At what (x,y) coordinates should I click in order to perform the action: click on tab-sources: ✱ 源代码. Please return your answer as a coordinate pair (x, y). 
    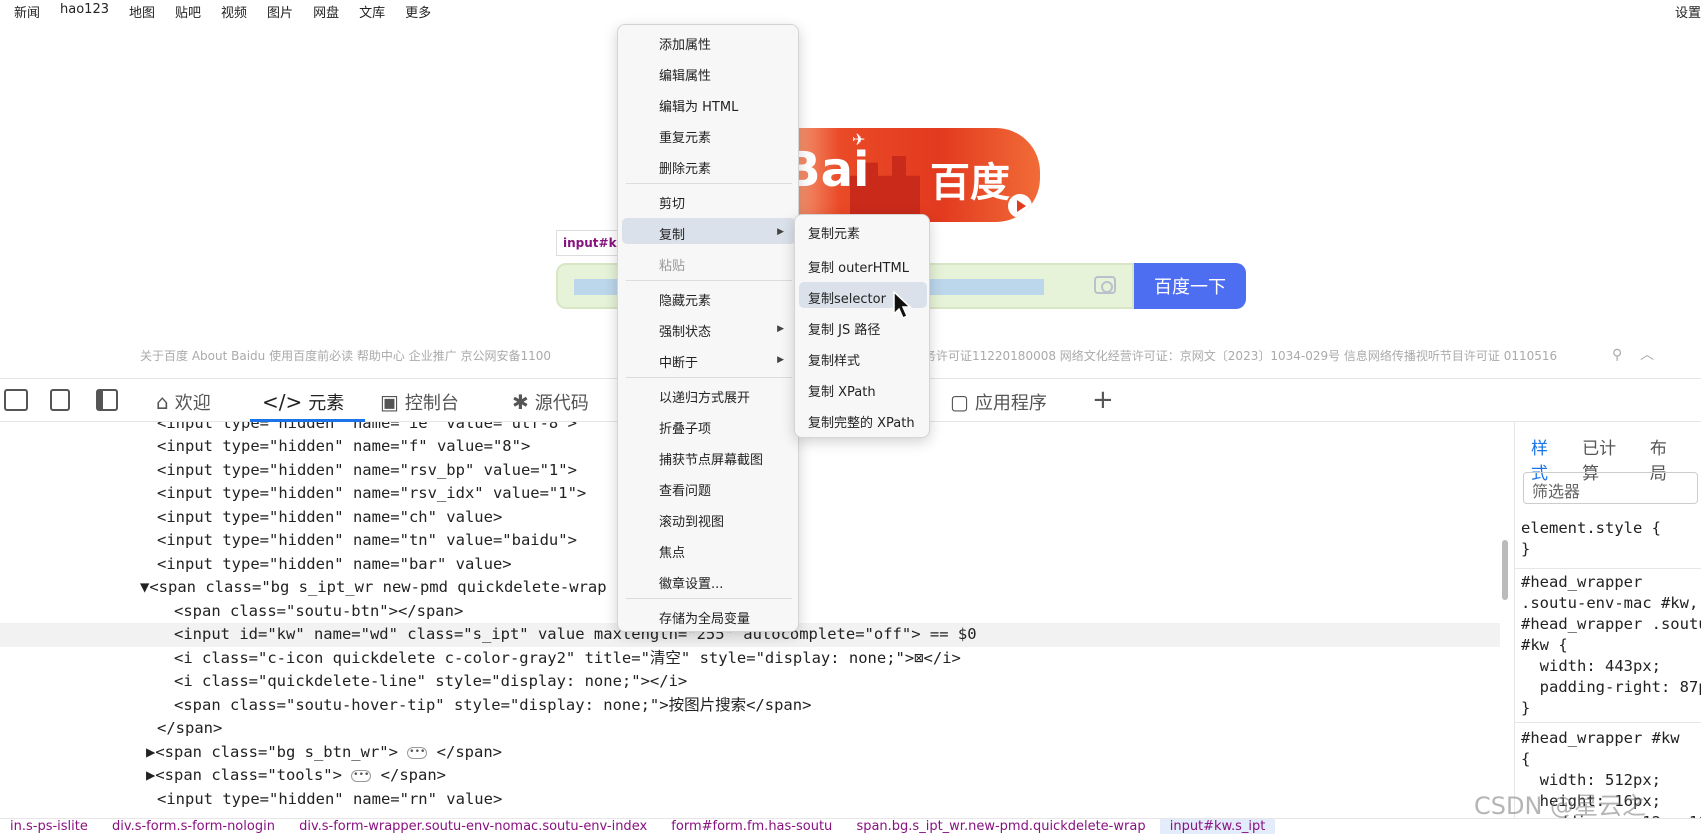
    Looking at the image, I should click on (550, 402).